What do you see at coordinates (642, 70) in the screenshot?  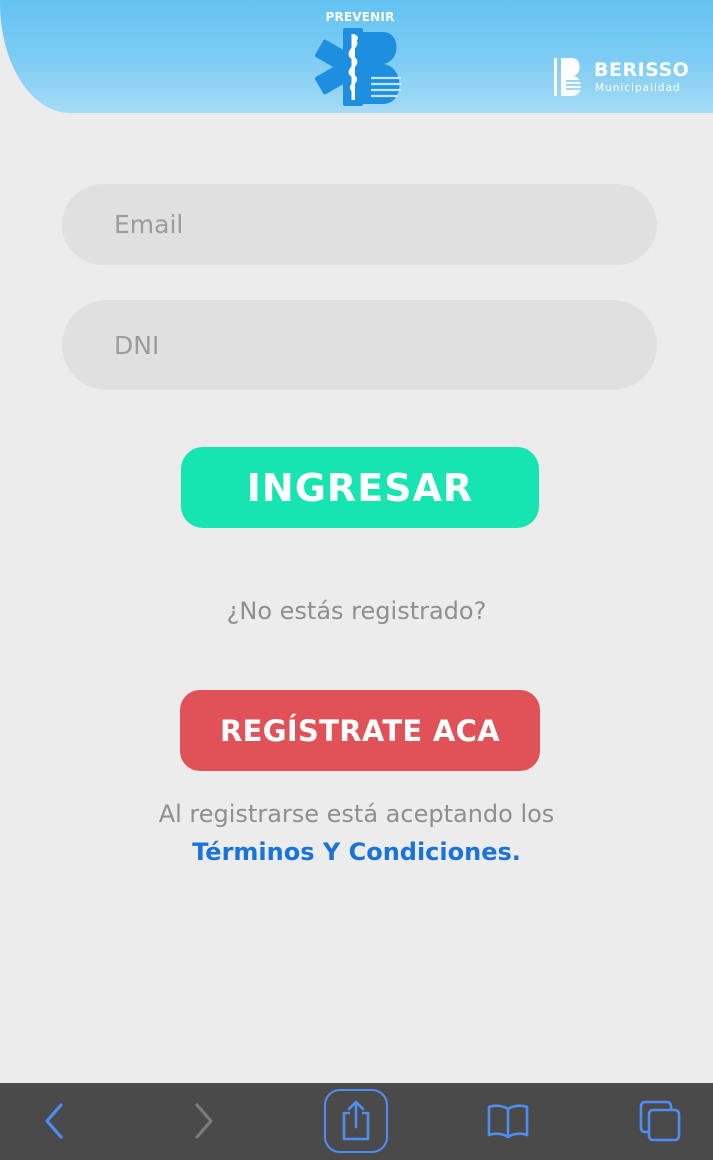 I see `brand-name: BERISSO` at bounding box center [642, 70].